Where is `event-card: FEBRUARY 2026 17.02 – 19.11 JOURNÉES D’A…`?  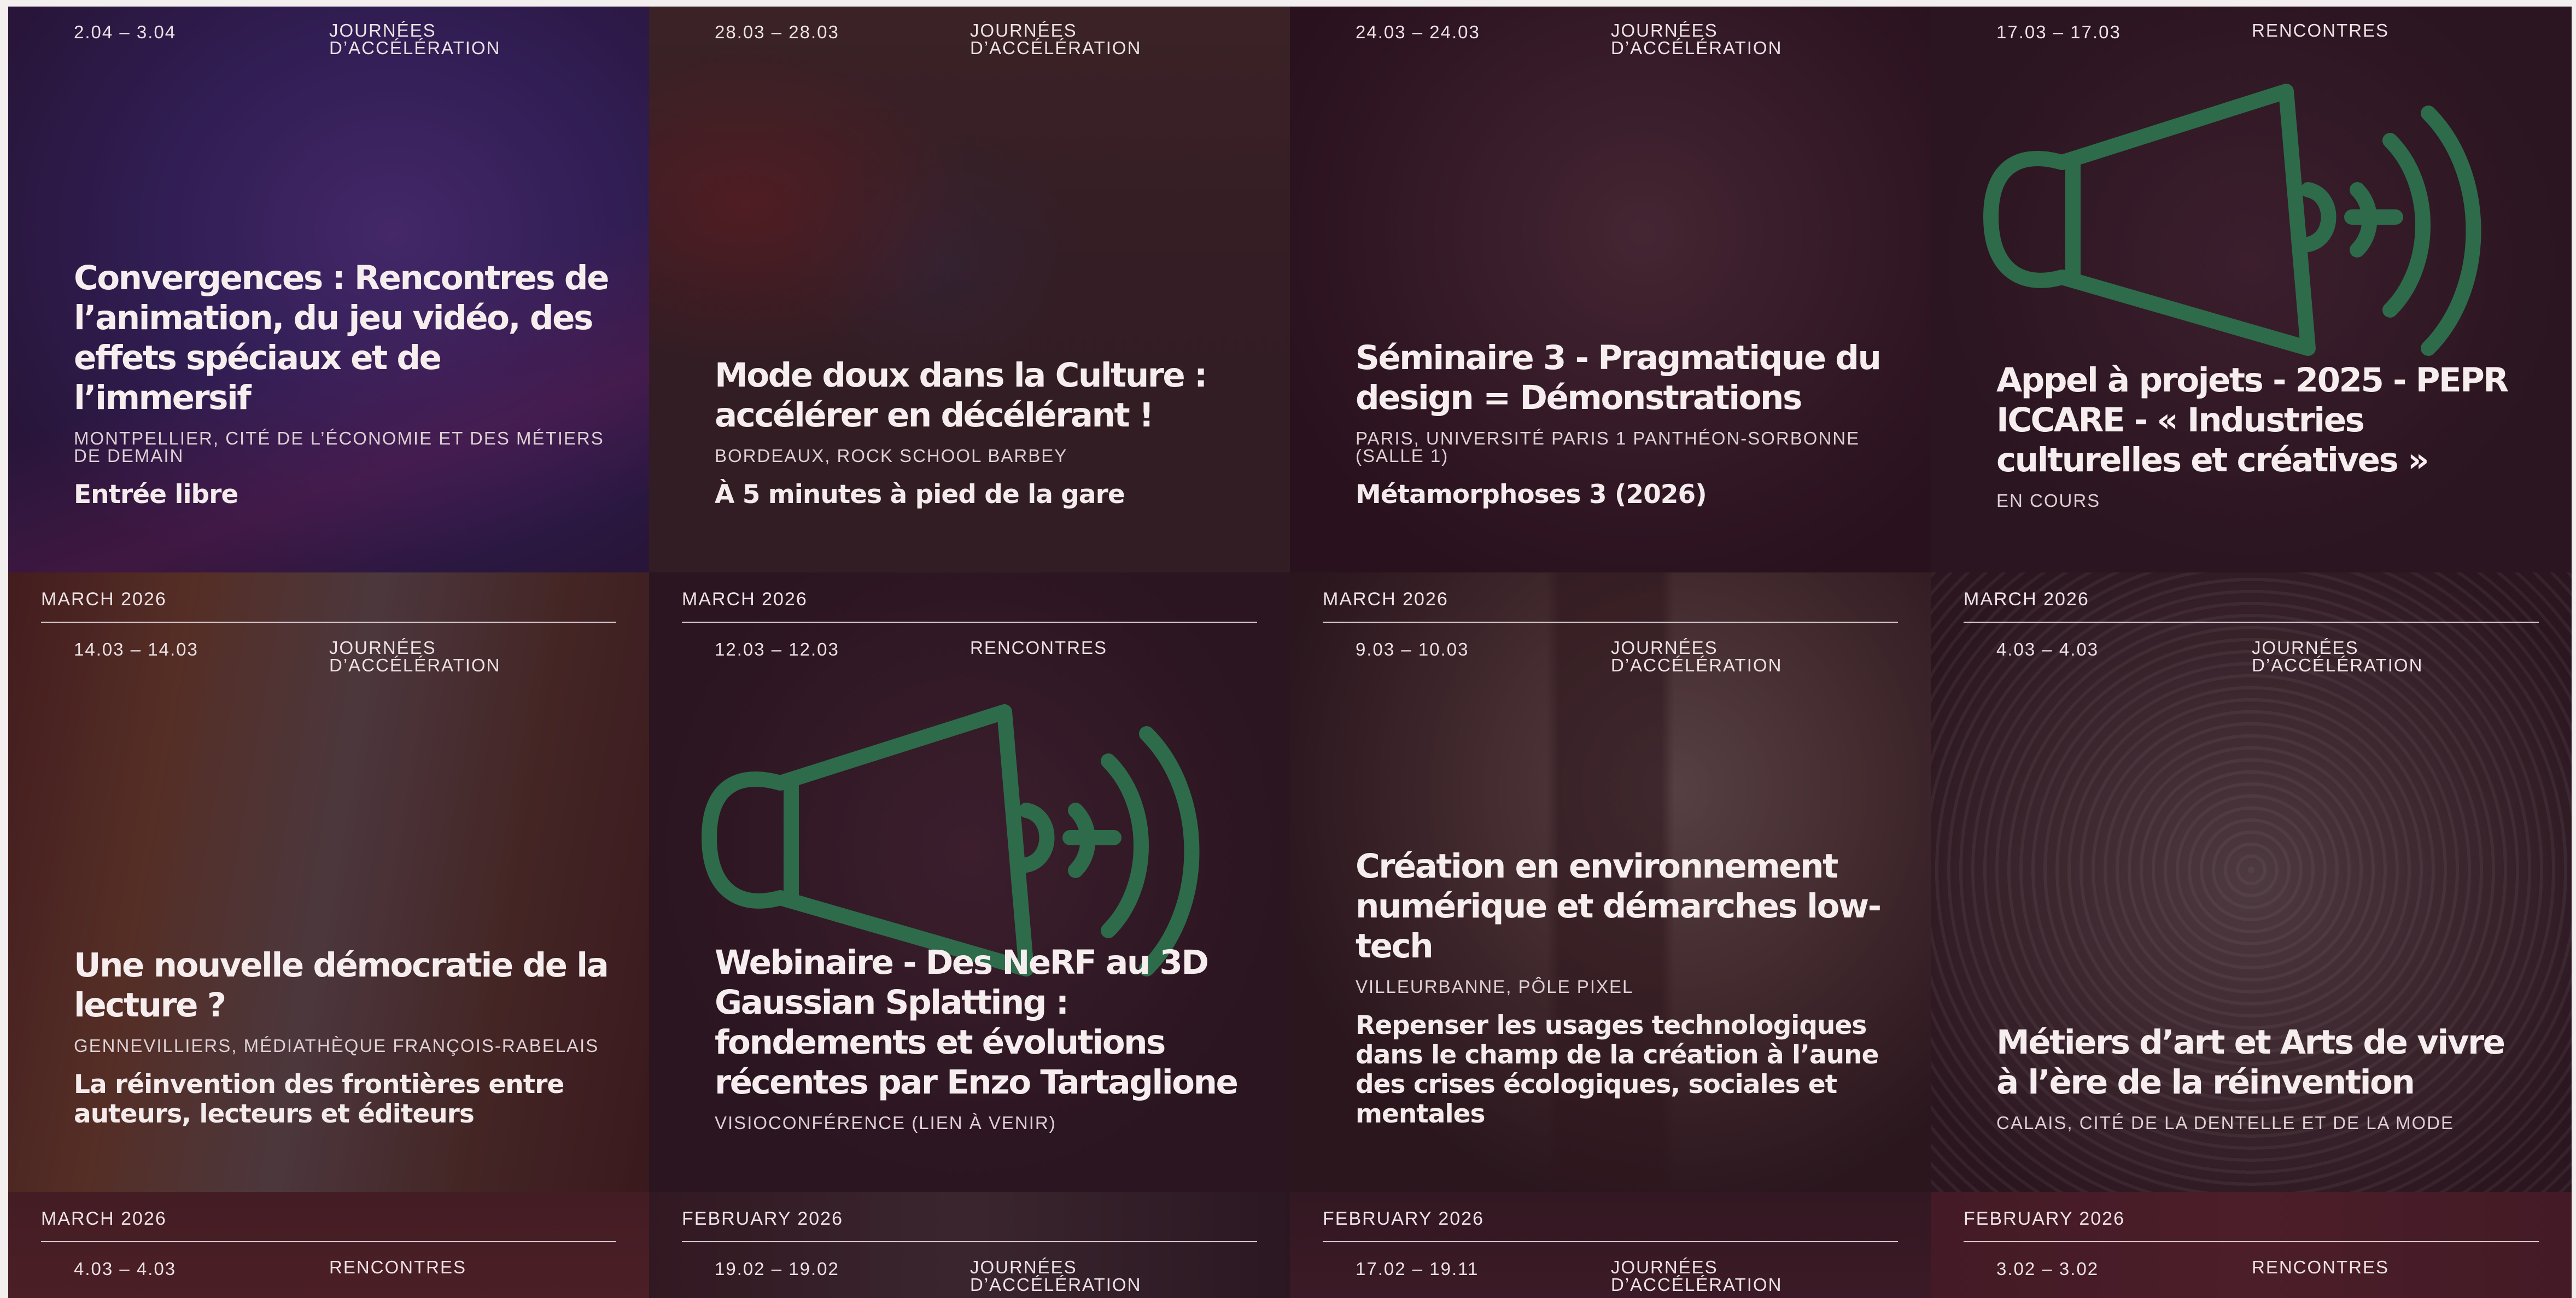
event-card: FEBRUARY 2026 17.02 – 19.11 JOURNÉES D’A… is located at coordinates (1610, 1245).